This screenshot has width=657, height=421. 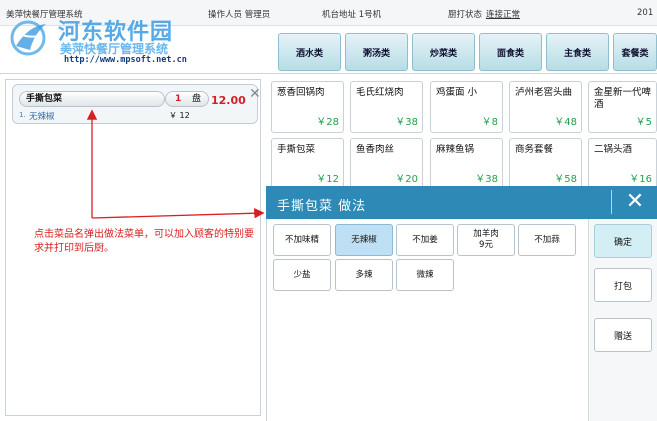 What do you see at coordinates (510, 52) in the screenshot?
I see `category-tab: 面食类` at bounding box center [510, 52].